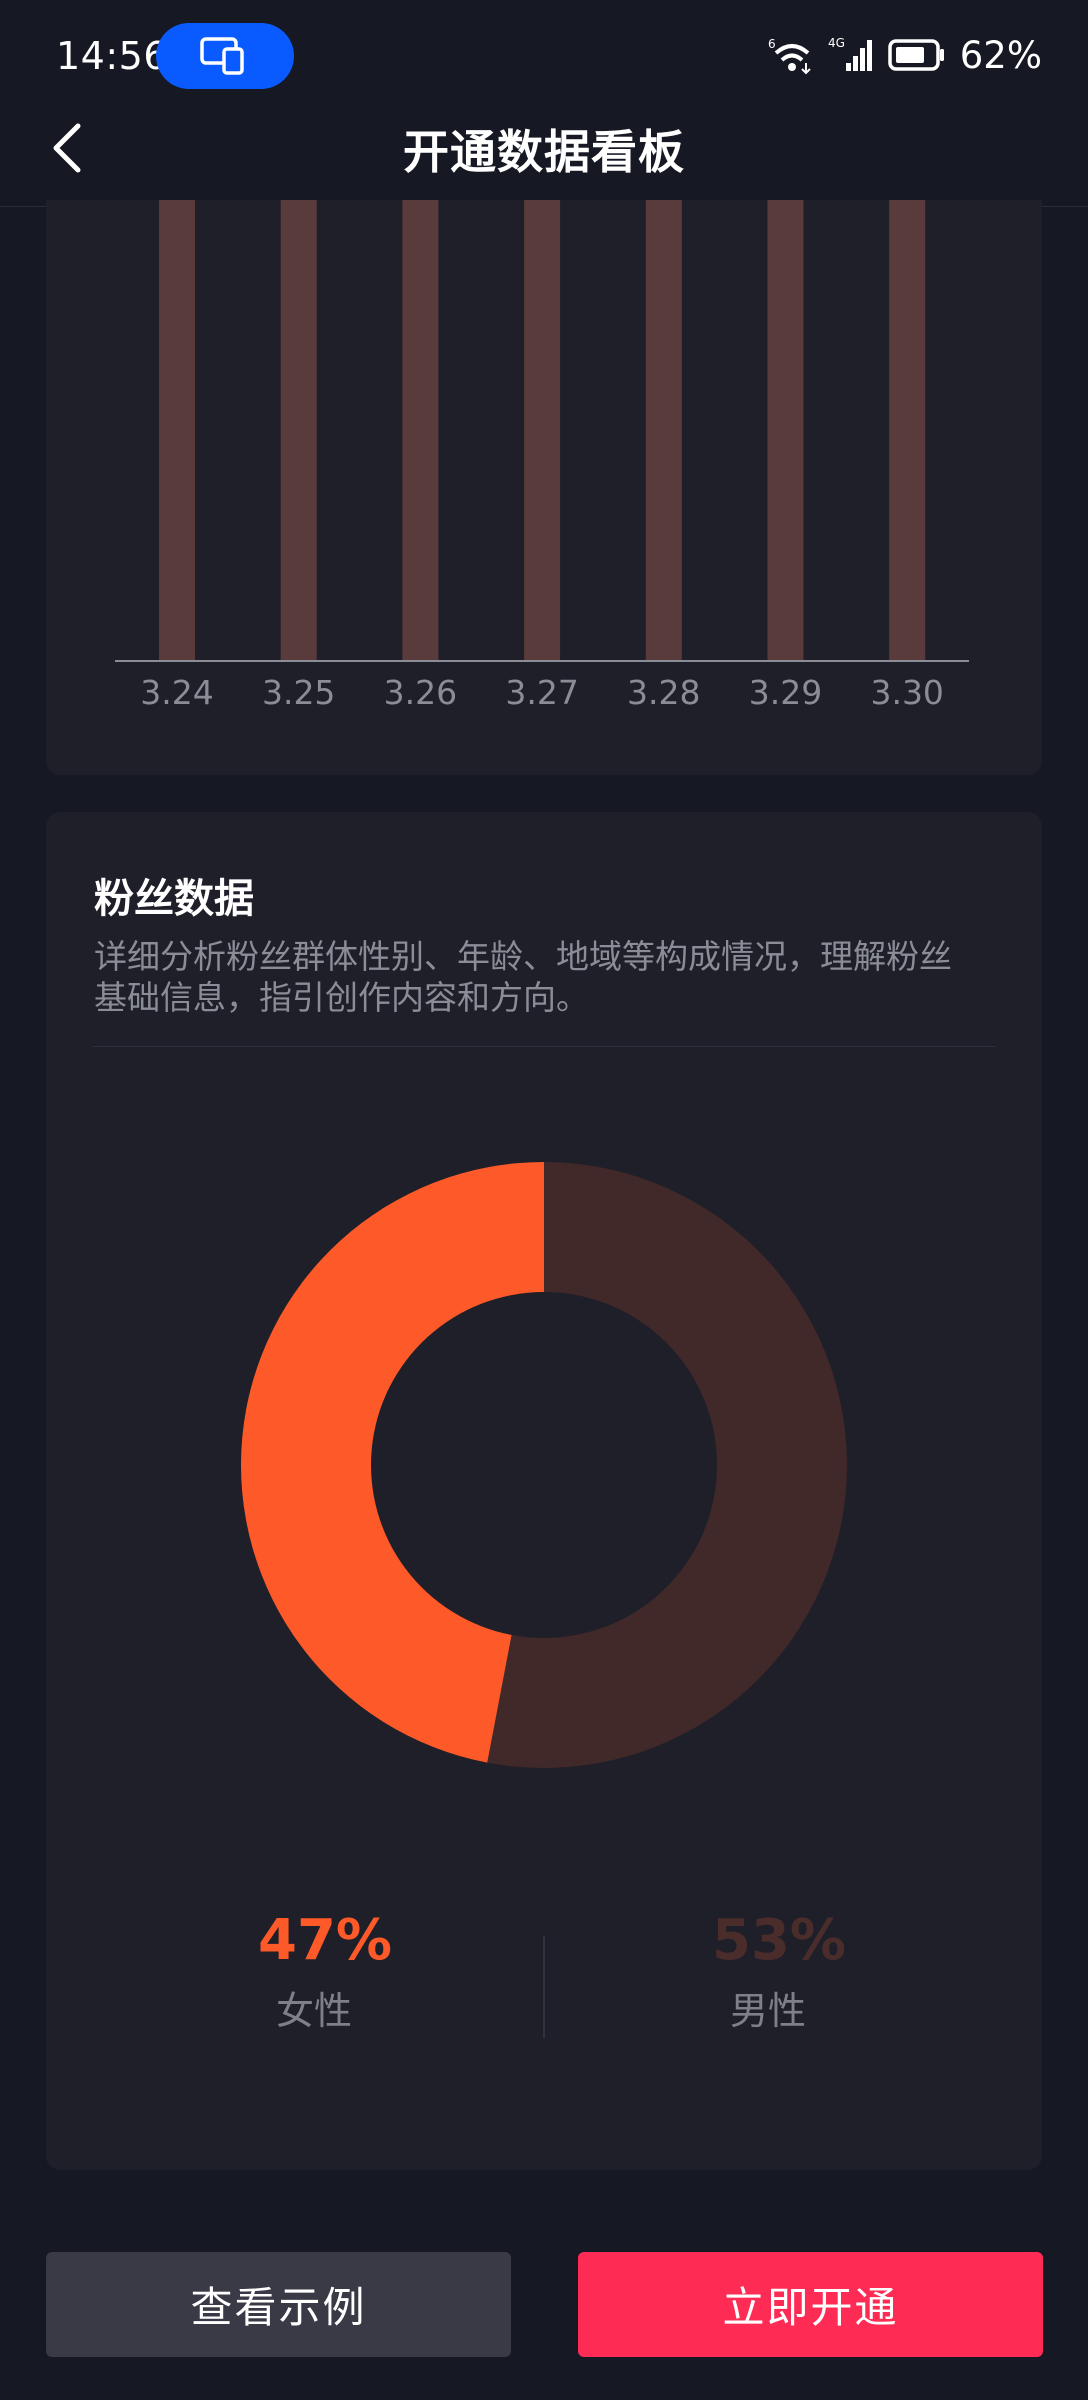 The height and width of the screenshot is (2400, 1088). Describe the element at coordinates (772, 44) in the screenshot. I see `wifi-badge: 6` at that location.